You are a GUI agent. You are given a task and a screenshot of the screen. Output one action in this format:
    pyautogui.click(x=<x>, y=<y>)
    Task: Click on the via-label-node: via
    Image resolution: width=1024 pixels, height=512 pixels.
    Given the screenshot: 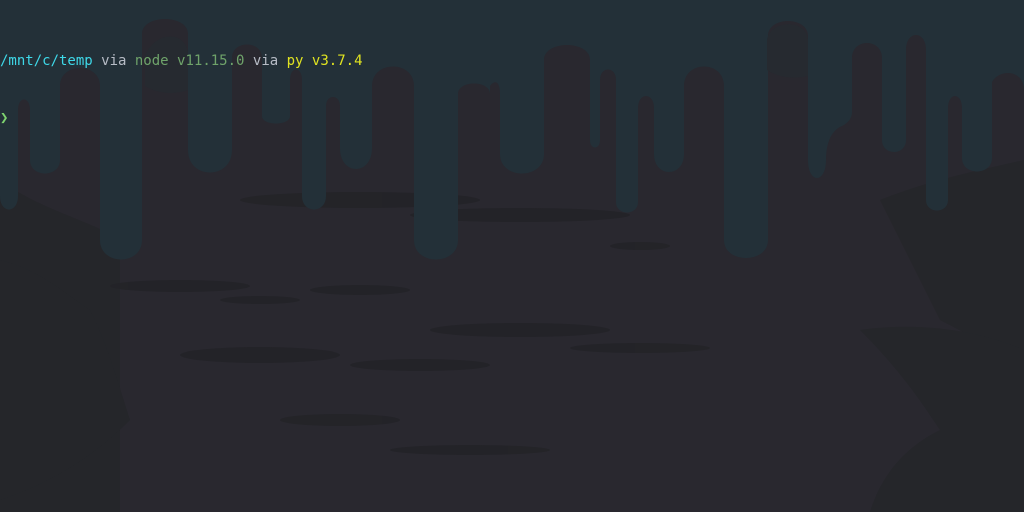 What is the action you would take?
    pyautogui.click(x=113, y=61)
    